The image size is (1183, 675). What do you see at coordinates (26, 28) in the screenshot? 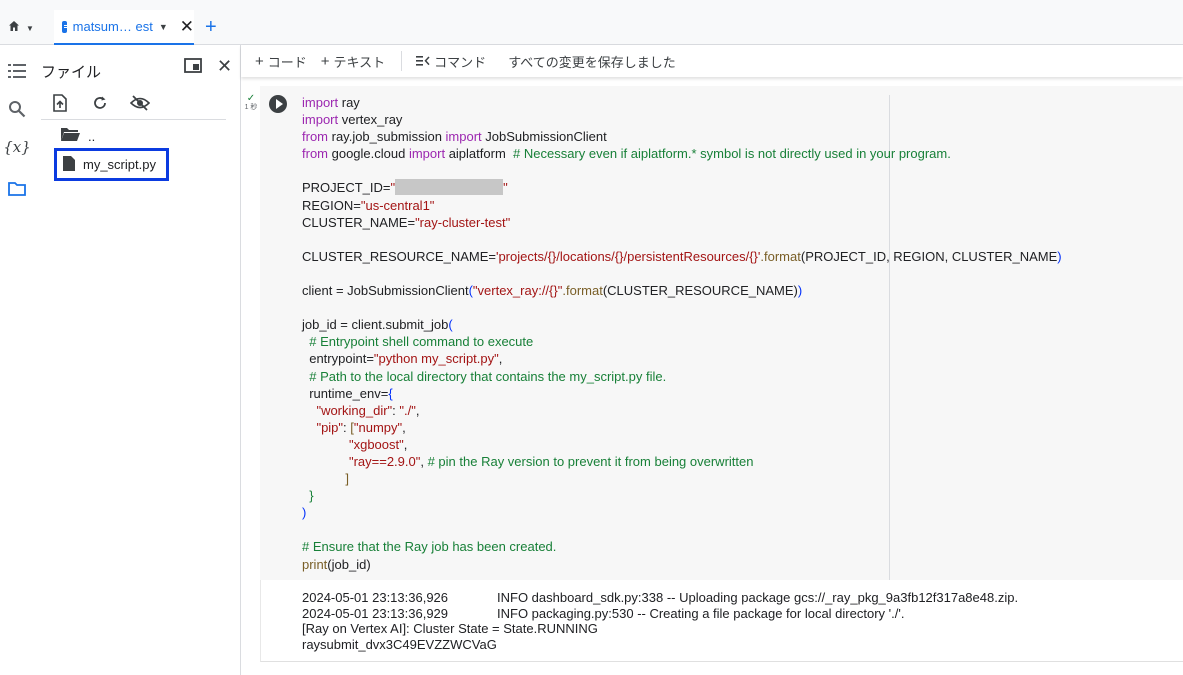
I see `home-menu-button: ▼` at bounding box center [26, 28].